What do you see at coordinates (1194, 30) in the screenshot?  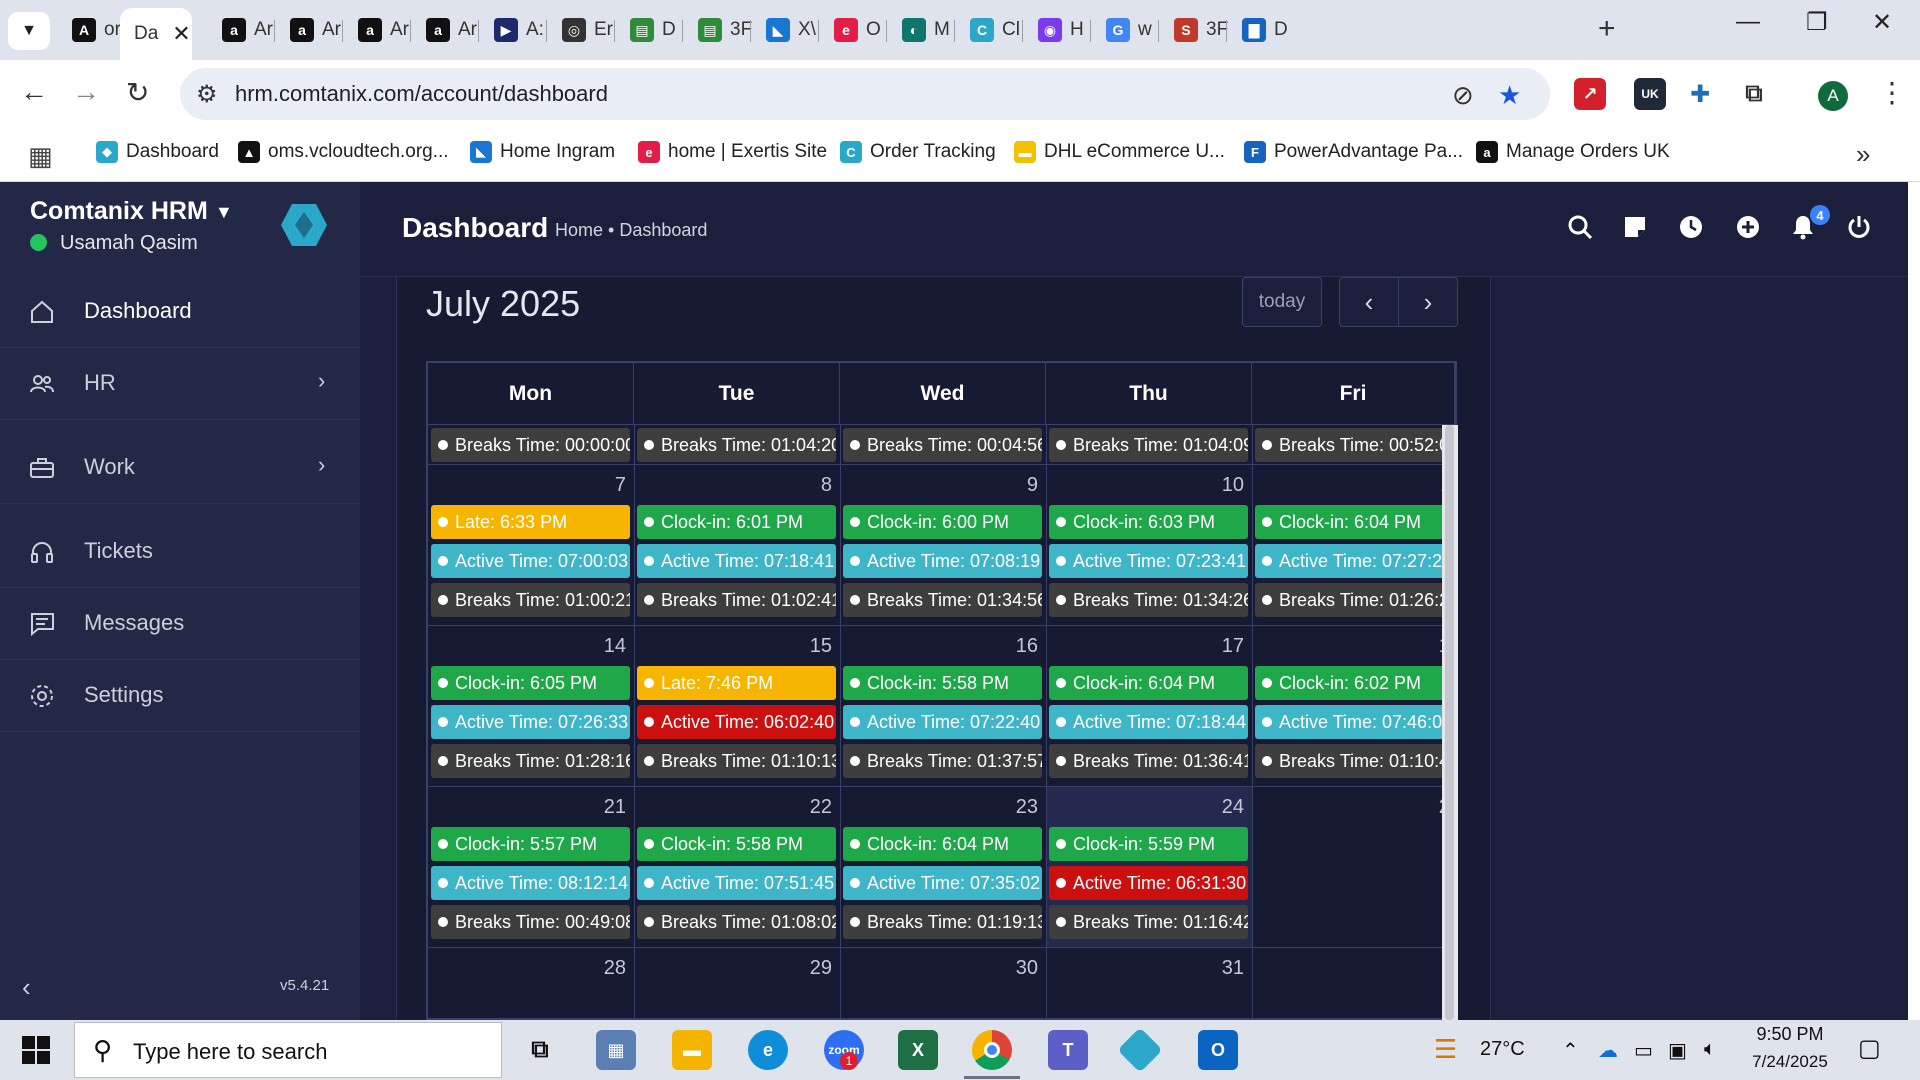 I see `tab: S 3F` at bounding box center [1194, 30].